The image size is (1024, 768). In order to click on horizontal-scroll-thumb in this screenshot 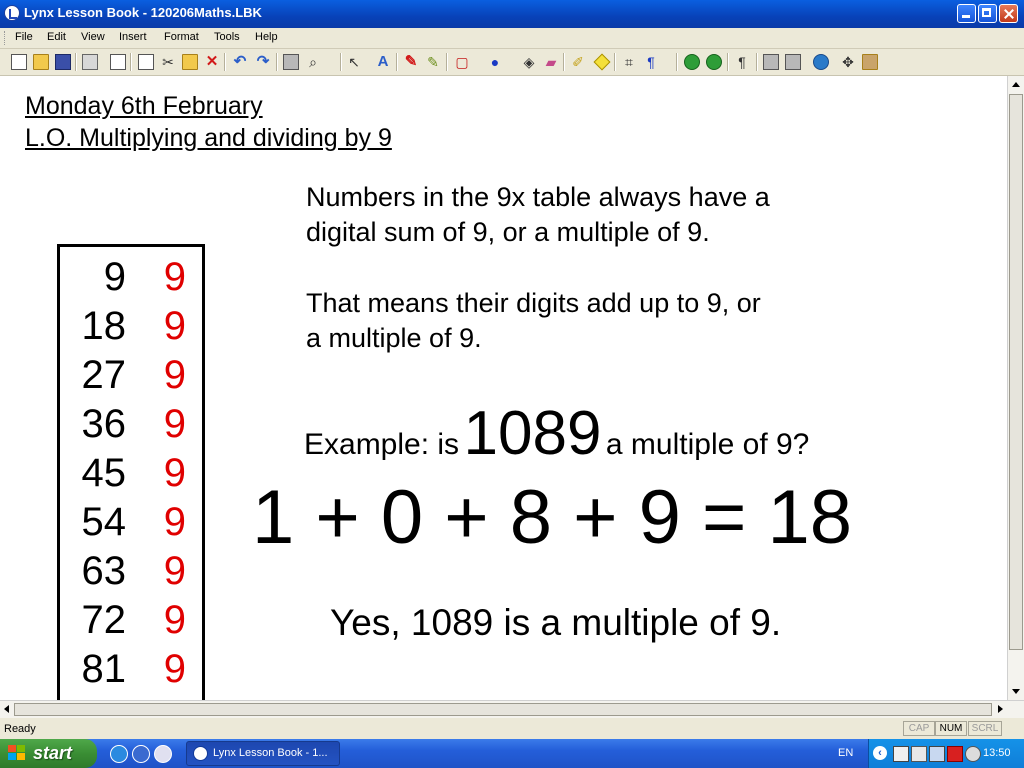, I will do `click(503, 709)`.